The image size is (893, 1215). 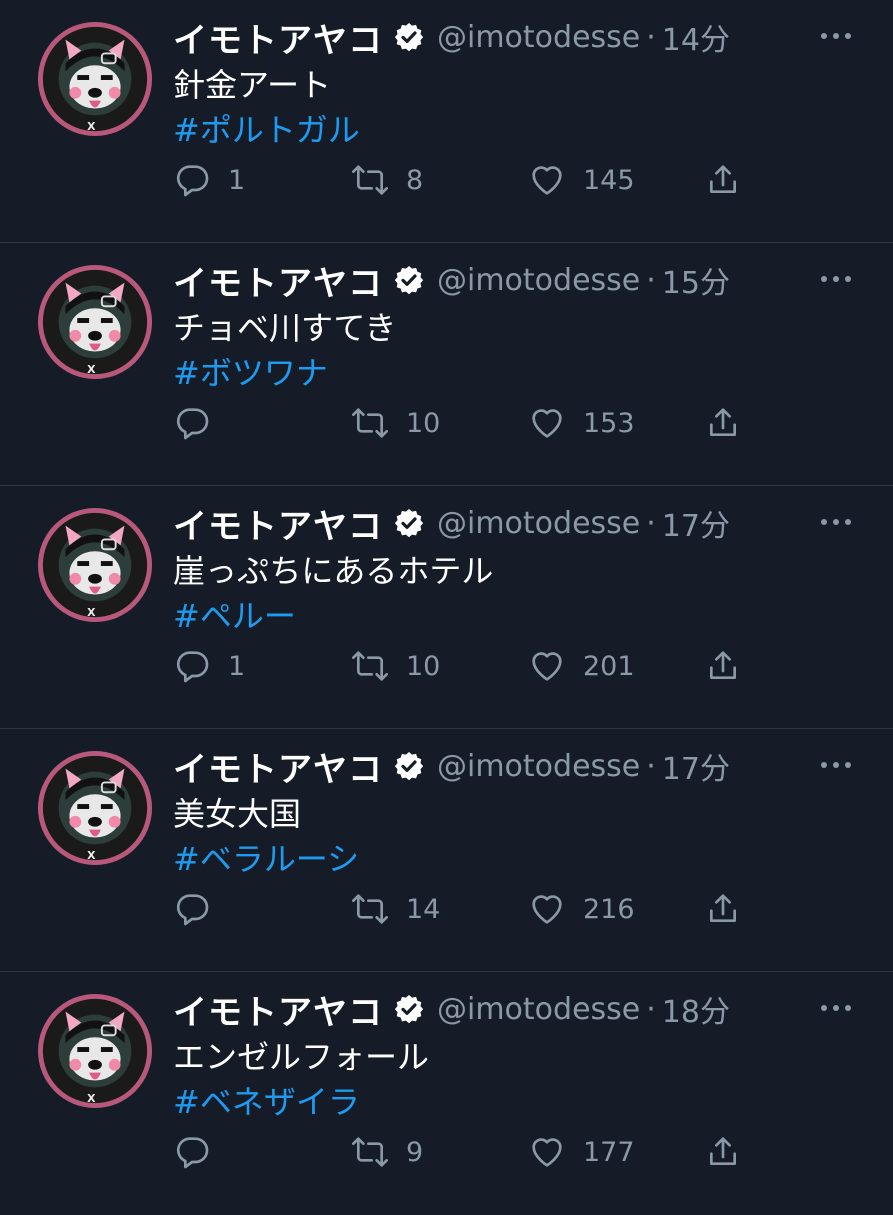 I want to click on like-button: 153, so click(x=581, y=423).